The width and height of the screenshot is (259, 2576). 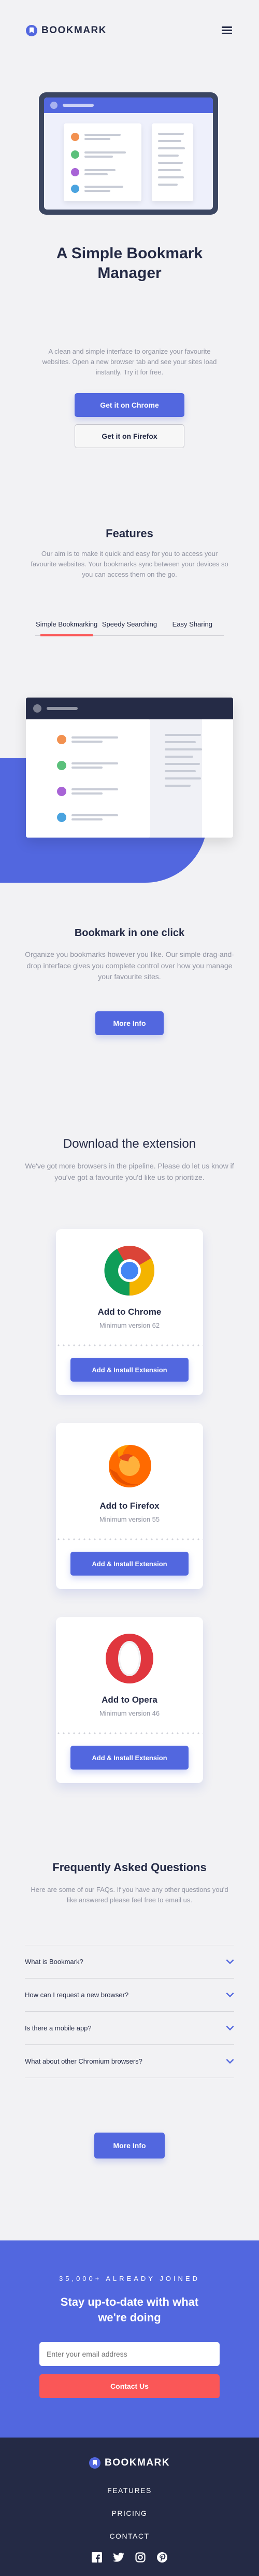 What do you see at coordinates (66, 628) in the screenshot?
I see `tab-simple-bookmarking: Simple Bookmarking` at bounding box center [66, 628].